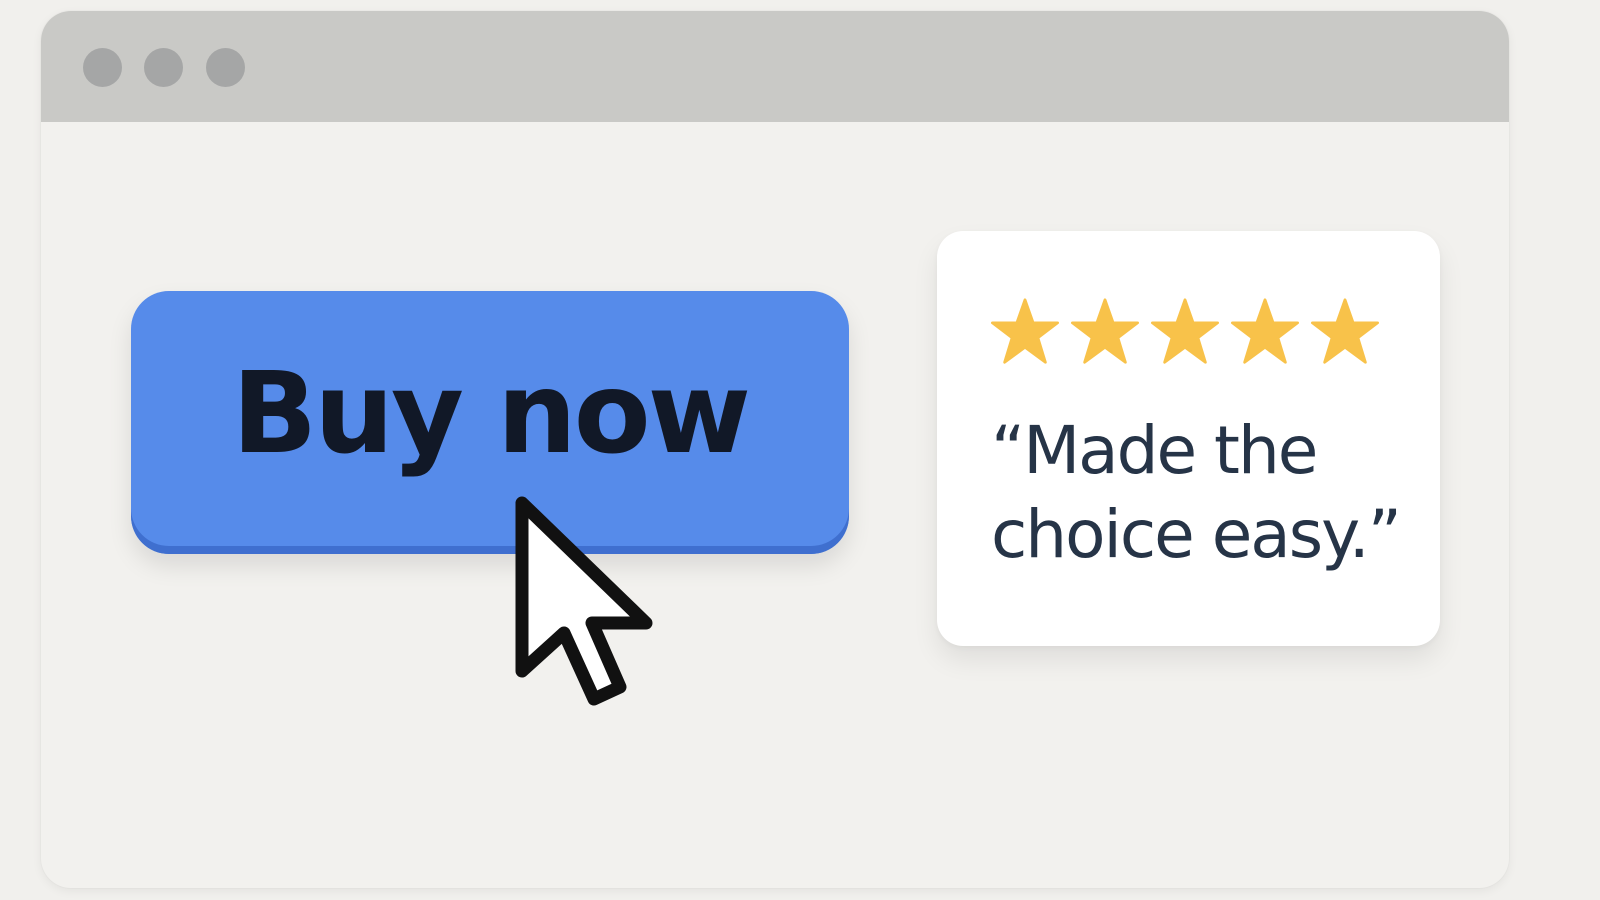 Image resolution: width=1600 pixels, height=900 pixels. Describe the element at coordinates (491, 413) in the screenshot. I see `buy-now-label: Buy now` at that location.